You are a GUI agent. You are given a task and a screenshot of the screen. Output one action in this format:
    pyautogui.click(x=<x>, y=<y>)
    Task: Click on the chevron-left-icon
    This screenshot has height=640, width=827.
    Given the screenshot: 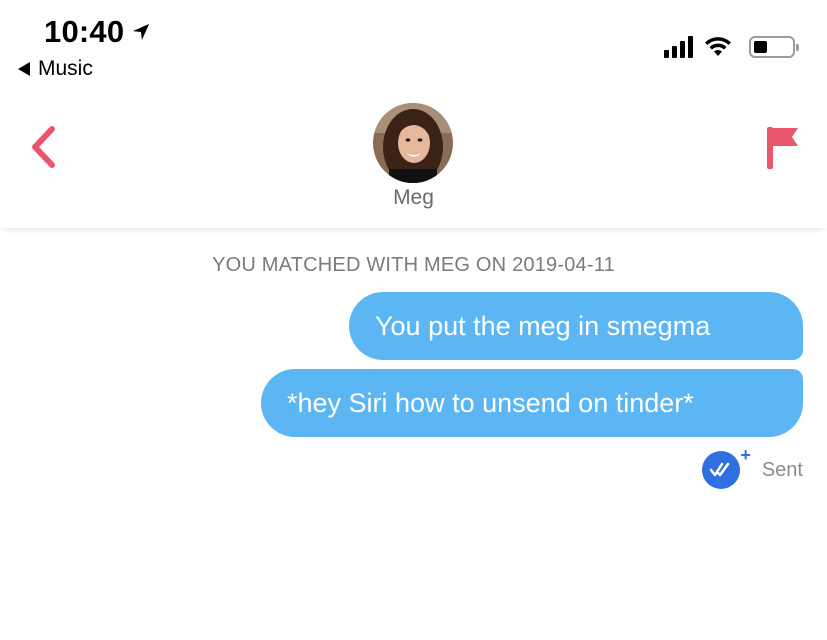 What is the action you would take?
    pyautogui.click(x=43, y=147)
    